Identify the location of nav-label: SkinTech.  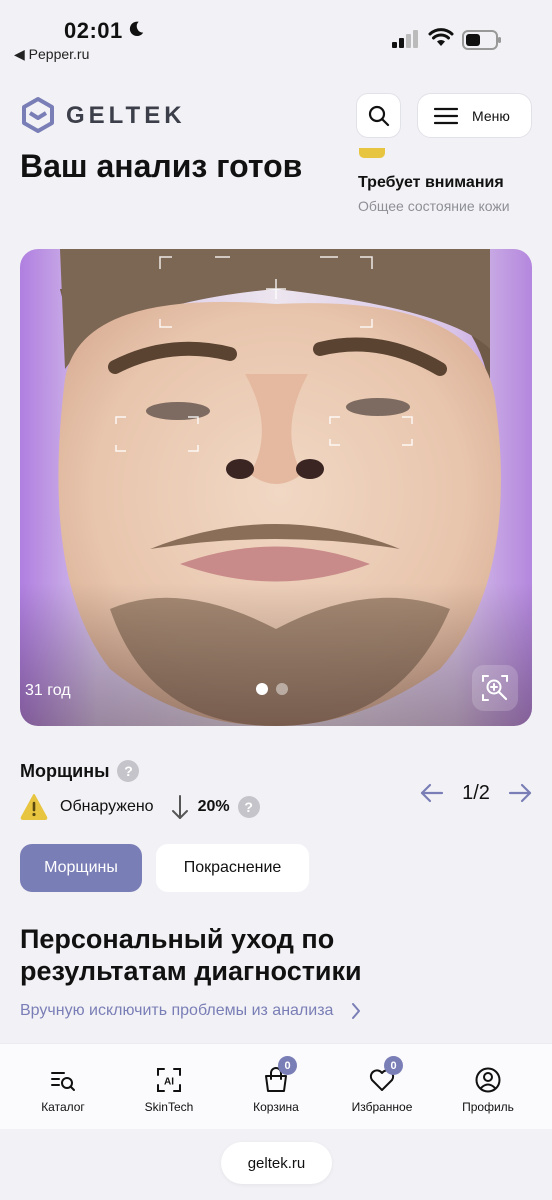
(169, 1107).